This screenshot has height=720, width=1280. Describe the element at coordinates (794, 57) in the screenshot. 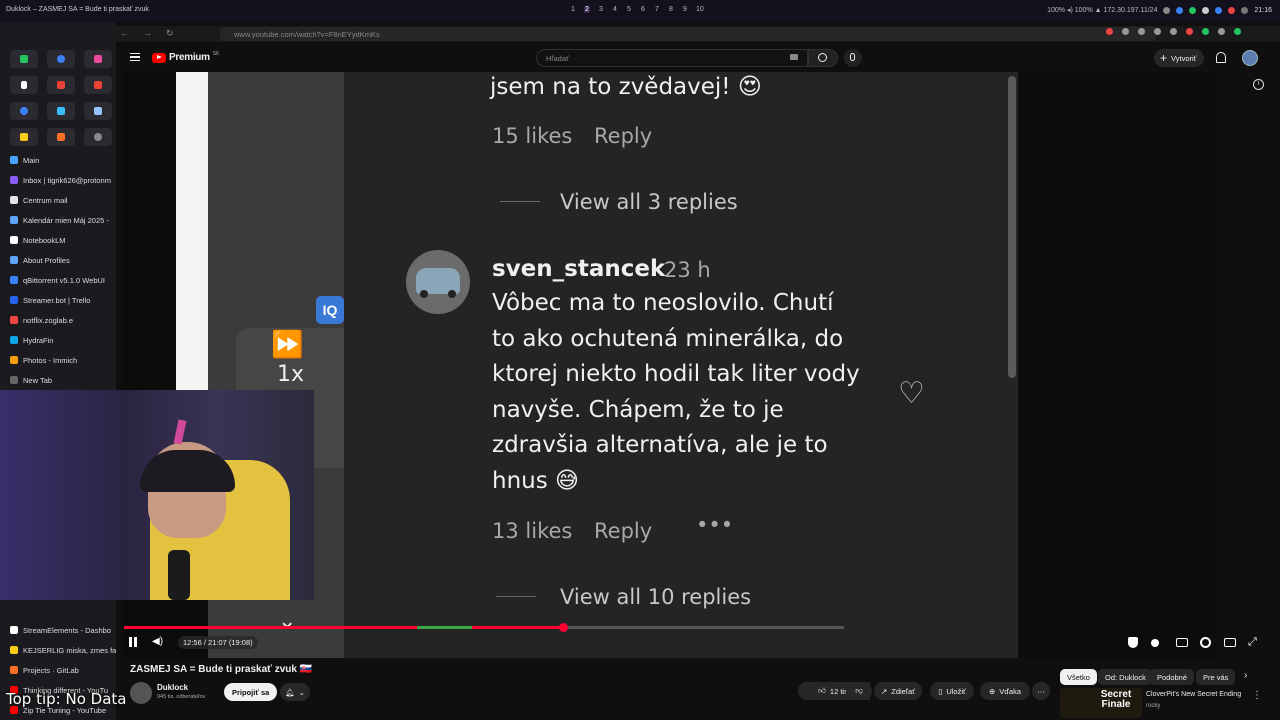

I see `keyboard-icon` at that location.